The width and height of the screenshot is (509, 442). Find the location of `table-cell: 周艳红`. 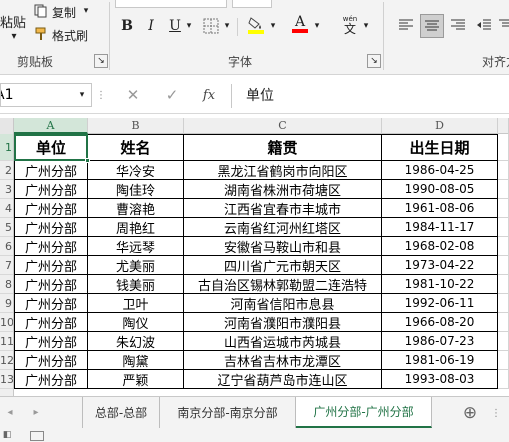

table-cell: 周艳红 is located at coordinates (136, 227).